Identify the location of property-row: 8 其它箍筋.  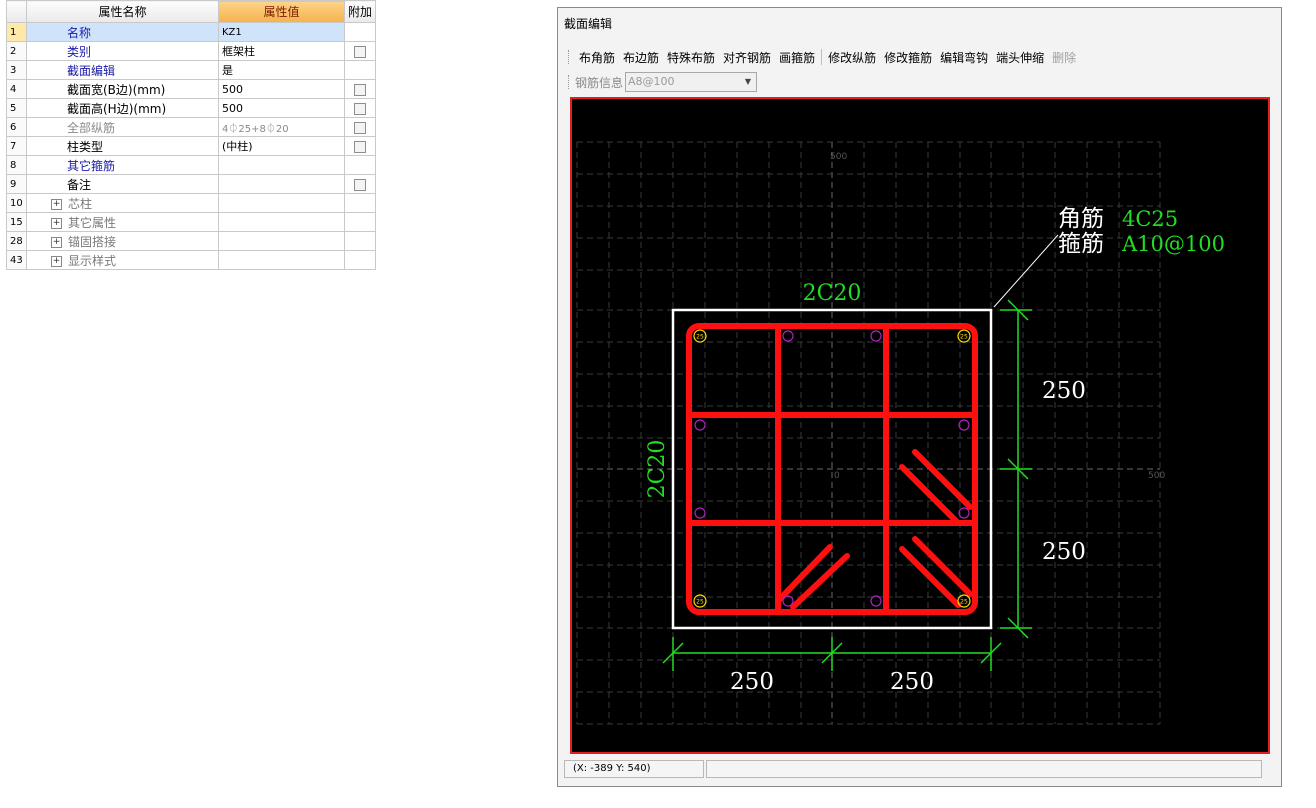
(191, 165).